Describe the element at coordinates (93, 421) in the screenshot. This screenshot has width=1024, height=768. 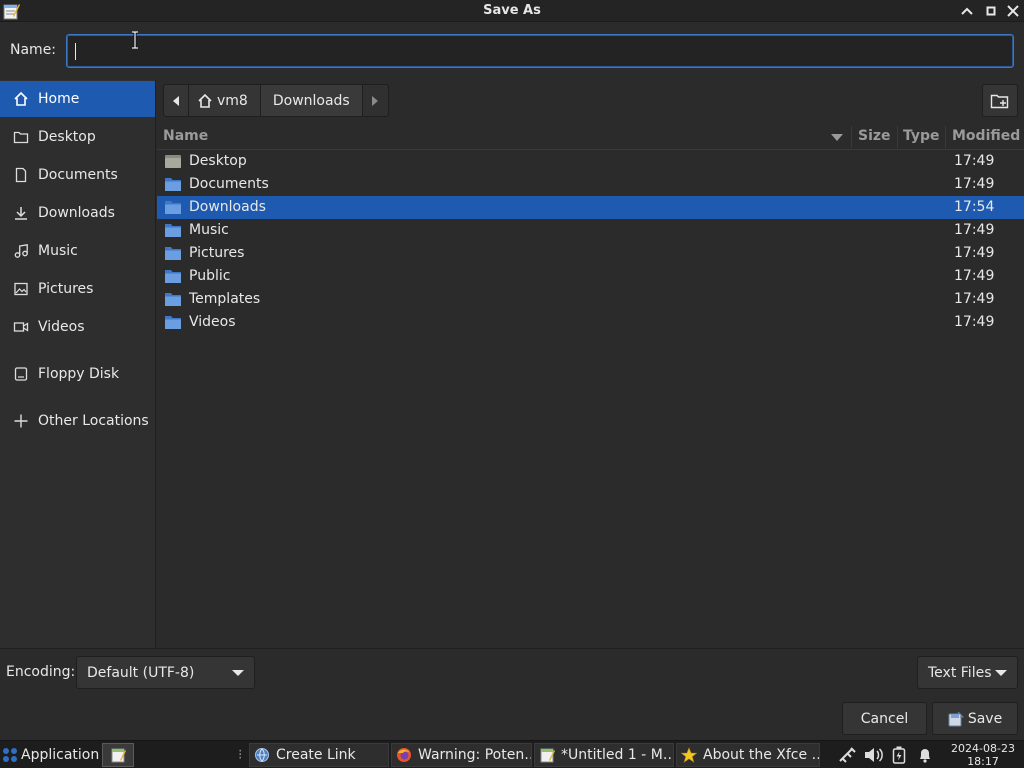
I see `sidebar-item-label: Other Locations` at that location.